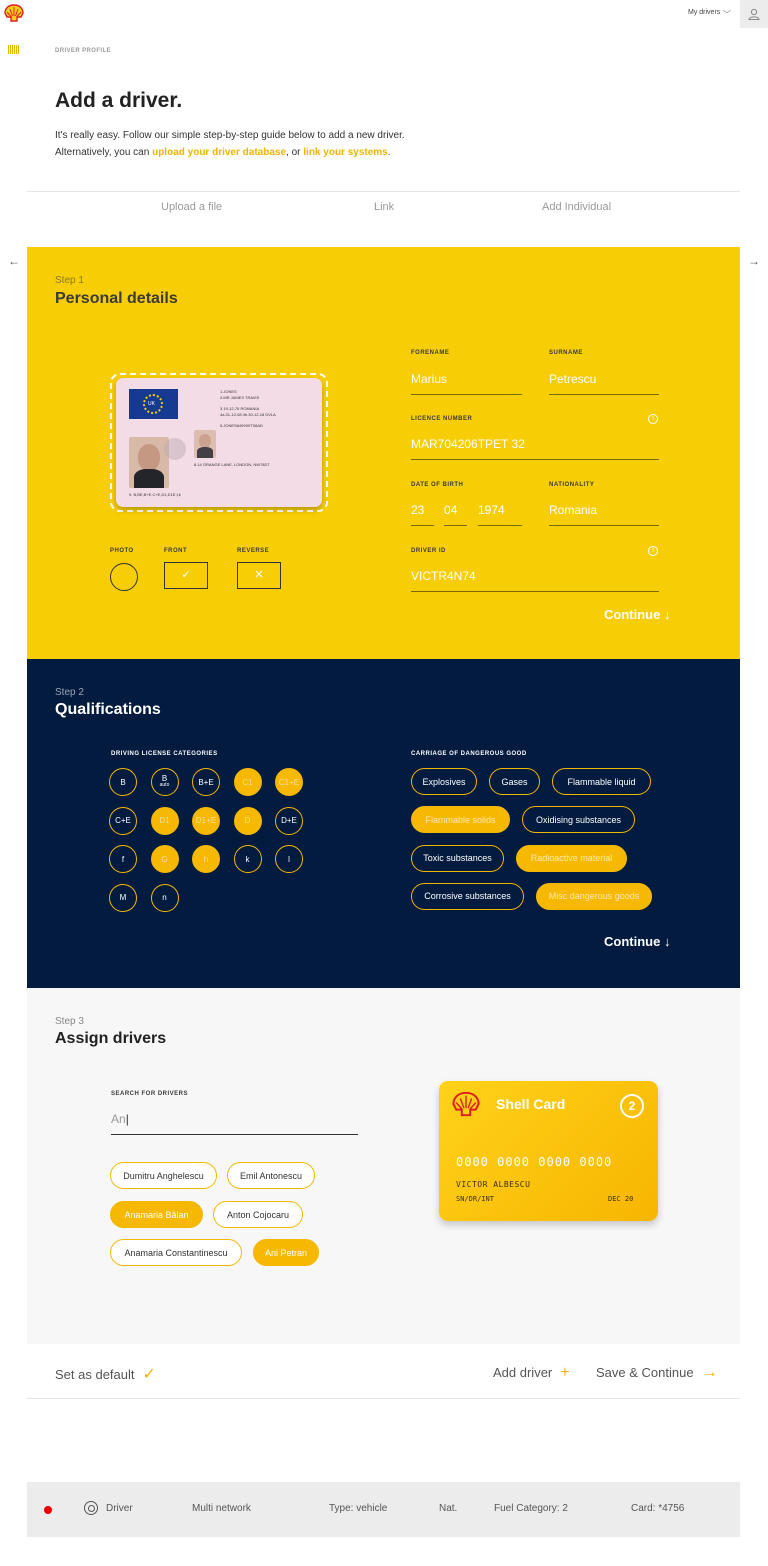 This screenshot has width=768, height=1566. Describe the element at coordinates (176, 1252) in the screenshot. I see `driver-result-item: Anamaria Constantinescu` at that location.